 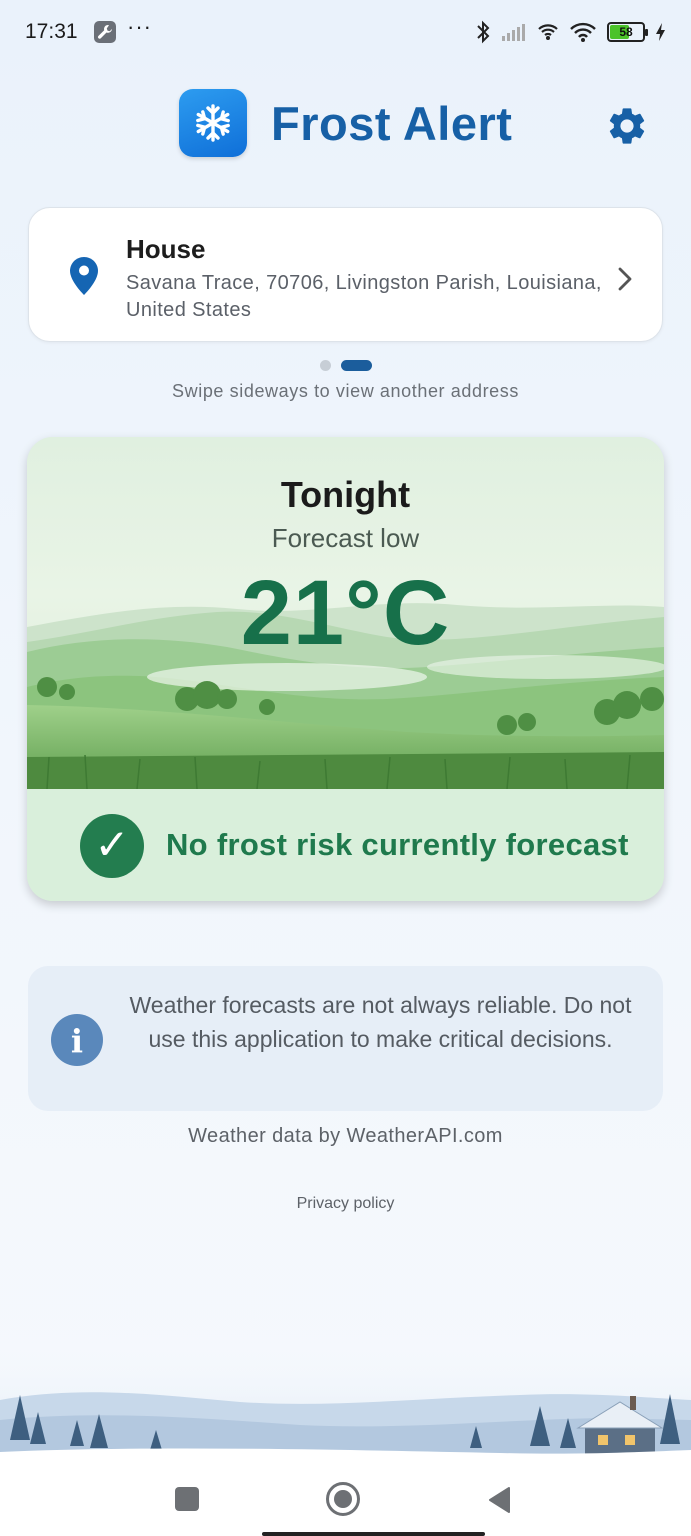 I want to click on bluetooth-icon, so click(x=483, y=32).